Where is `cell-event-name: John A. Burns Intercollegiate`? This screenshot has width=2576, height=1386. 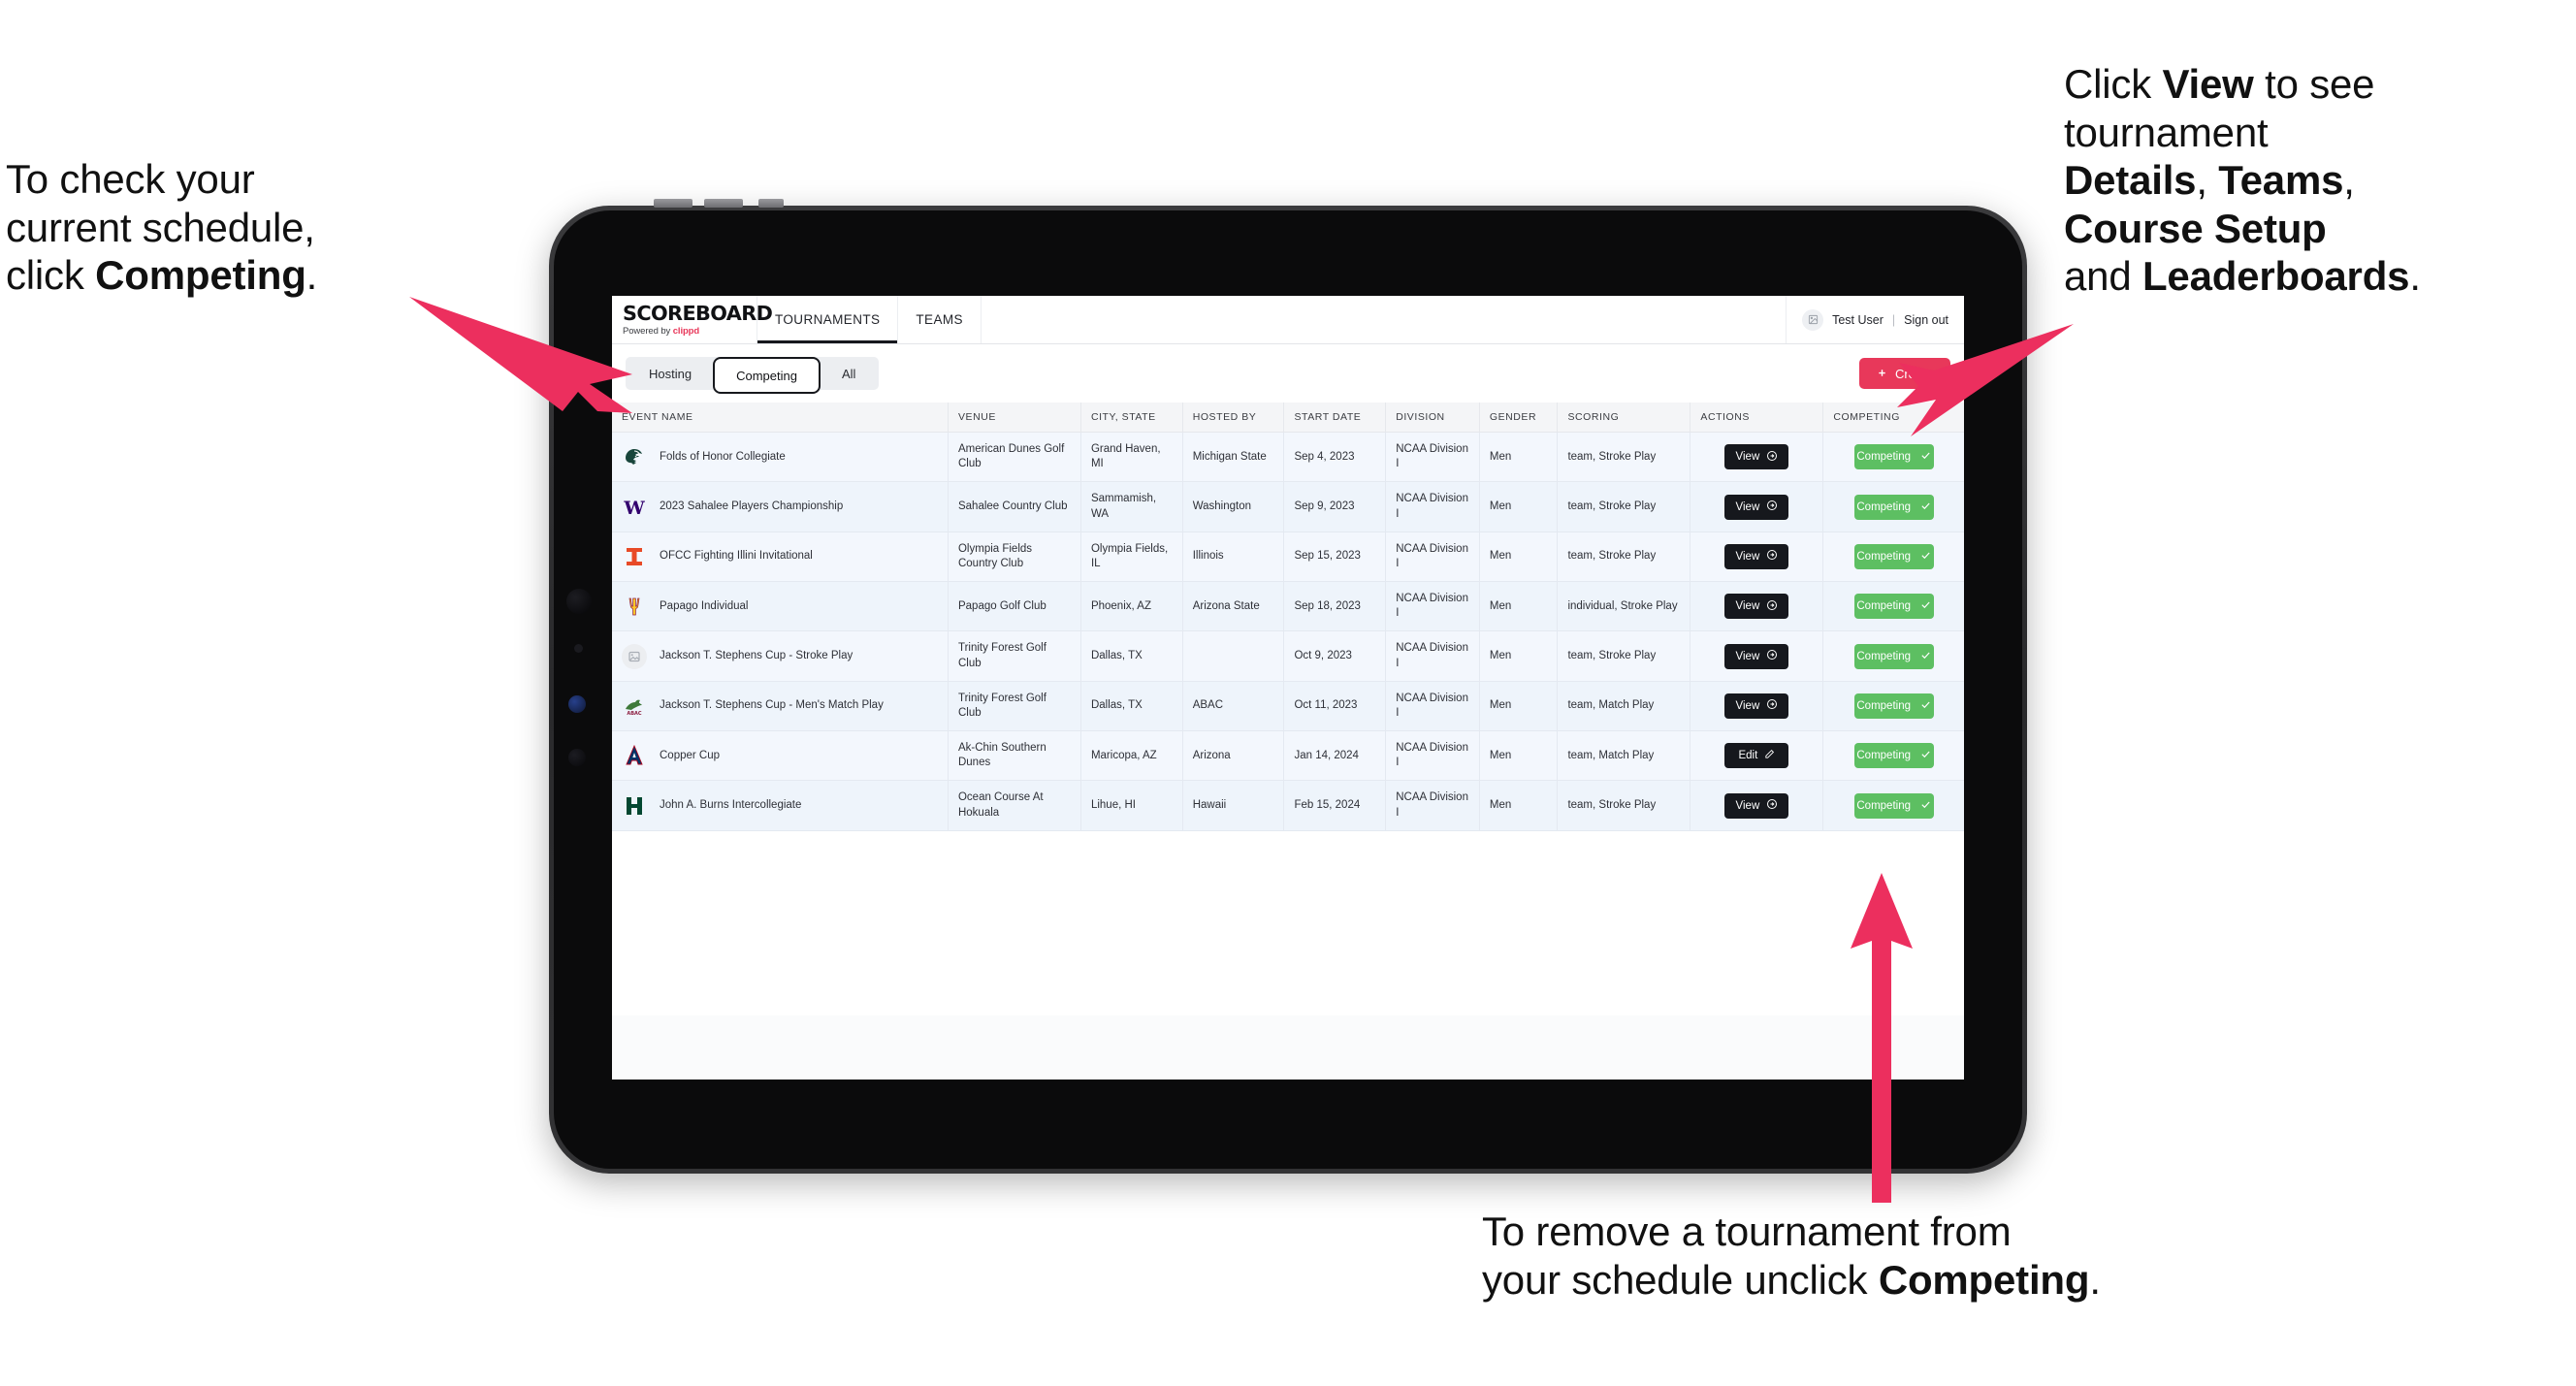
cell-event-name: John A. Burns Intercollegiate is located at coordinates (780, 805).